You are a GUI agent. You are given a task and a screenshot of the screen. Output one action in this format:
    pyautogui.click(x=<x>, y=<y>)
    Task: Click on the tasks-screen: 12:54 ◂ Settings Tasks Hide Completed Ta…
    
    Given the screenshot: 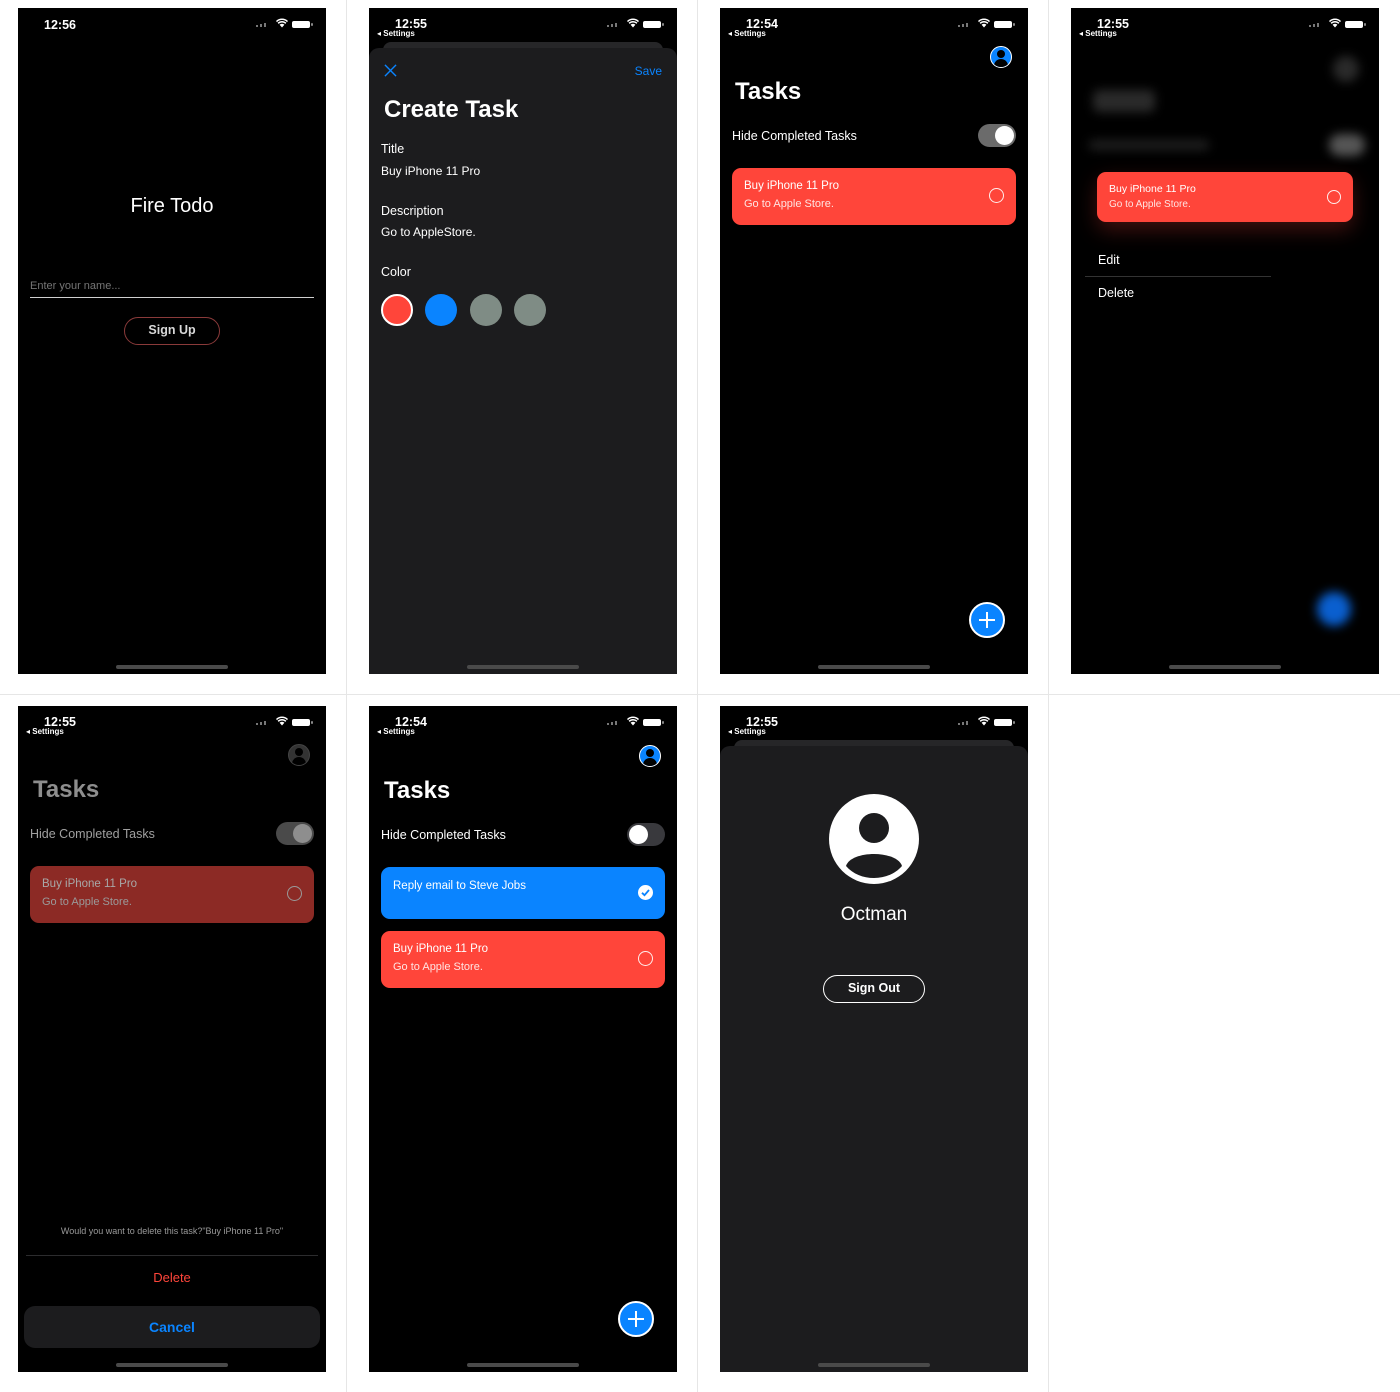 What is the action you would take?
    pyautogui.click(x=874, y=341)
    